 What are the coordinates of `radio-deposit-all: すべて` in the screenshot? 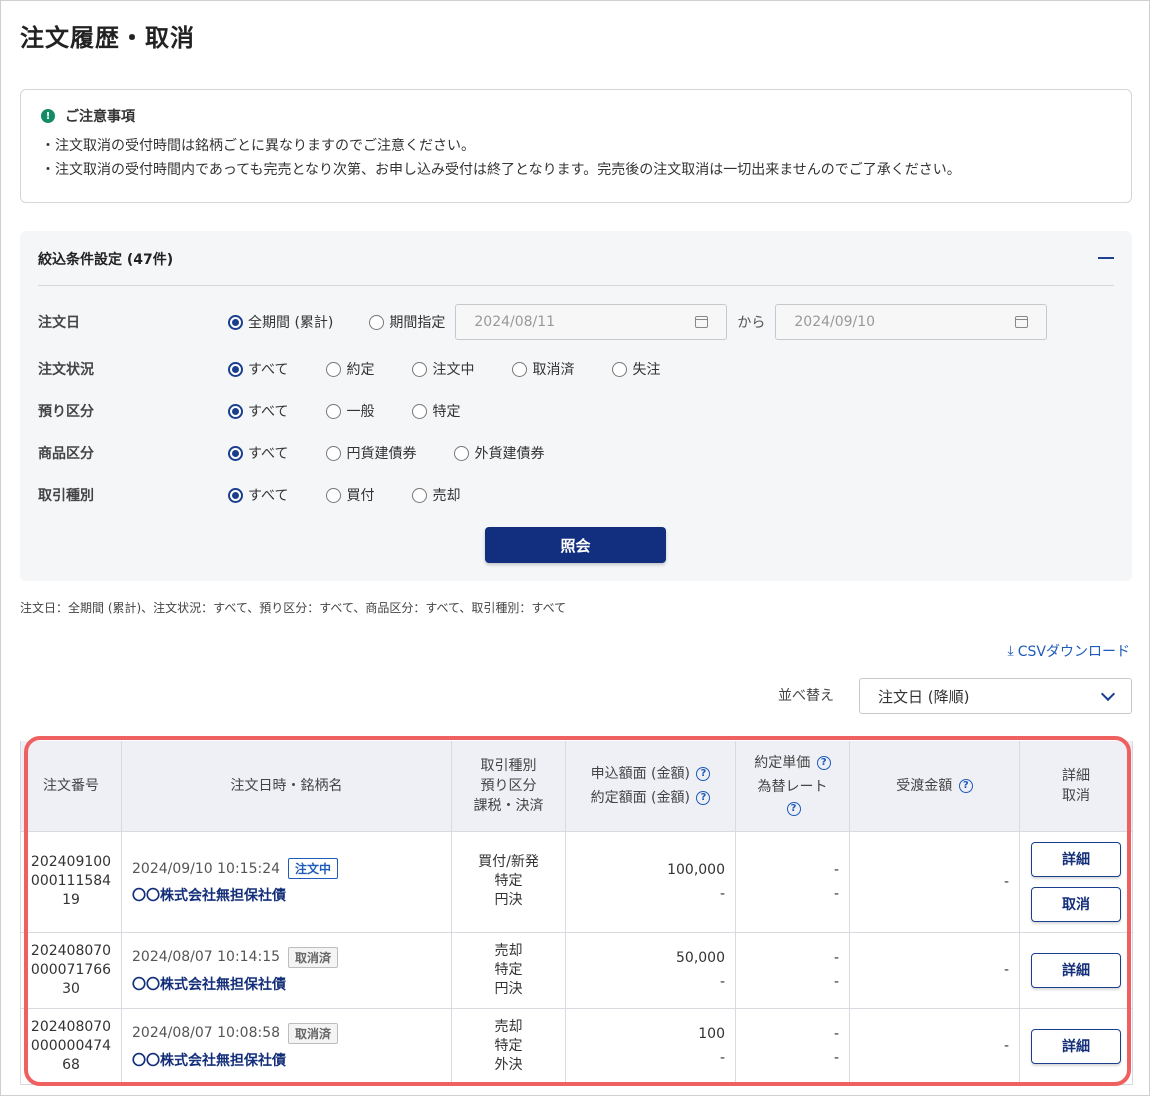 It's located at (258, 411).